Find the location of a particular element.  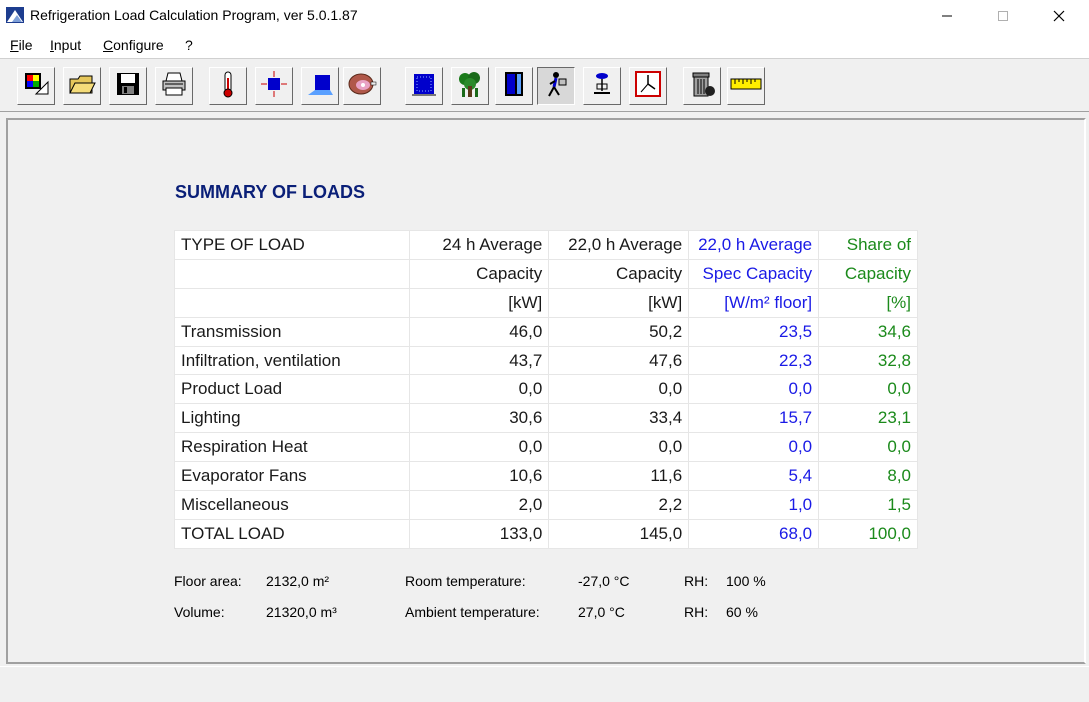

load-type-cell: Respiration Heat is located at coordinates (292, 447).